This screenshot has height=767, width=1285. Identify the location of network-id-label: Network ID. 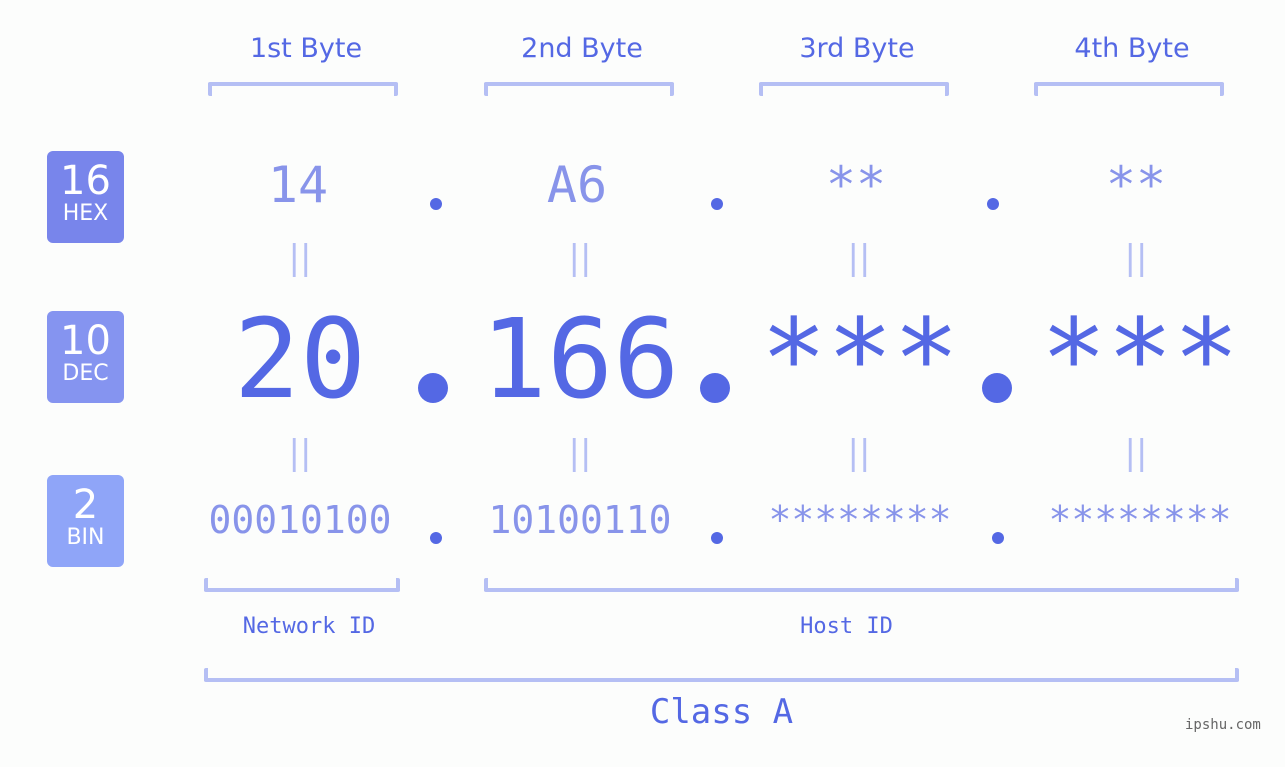
(309, 626).